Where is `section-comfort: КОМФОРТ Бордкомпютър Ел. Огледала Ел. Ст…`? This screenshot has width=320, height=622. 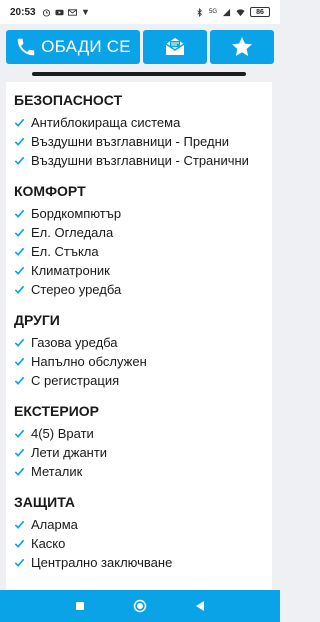 section-comfort: КОМФОРТ Бордкомпютър Ел. Огледала Ел. Ст… is located at coordinates (139, 240).